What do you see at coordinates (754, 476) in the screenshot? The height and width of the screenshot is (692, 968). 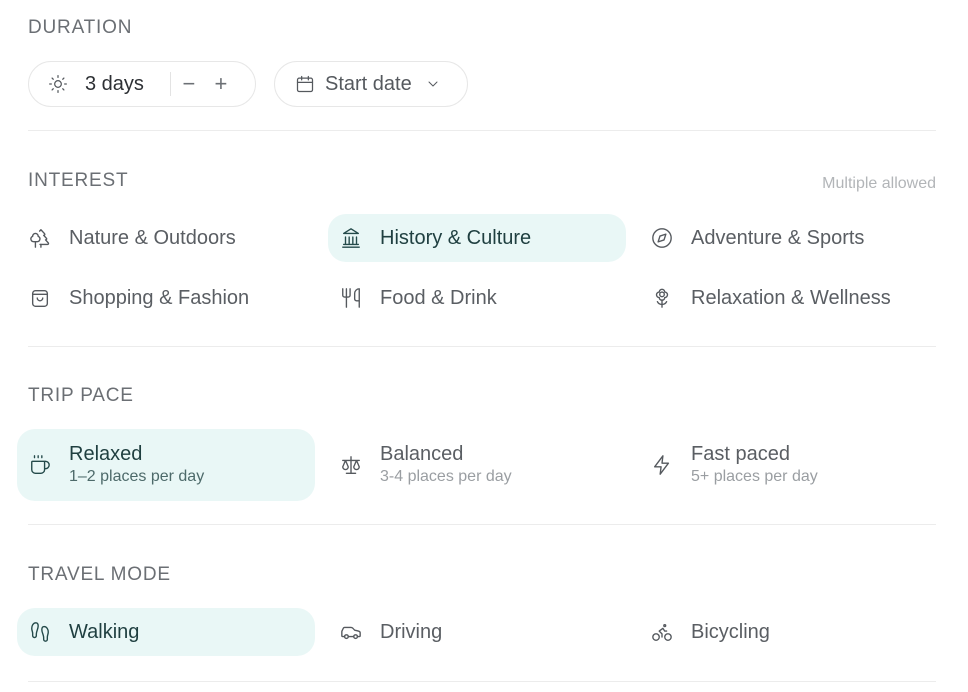 I see `option-sublabel: 5+ places per day` at bounding box center [754, 476].